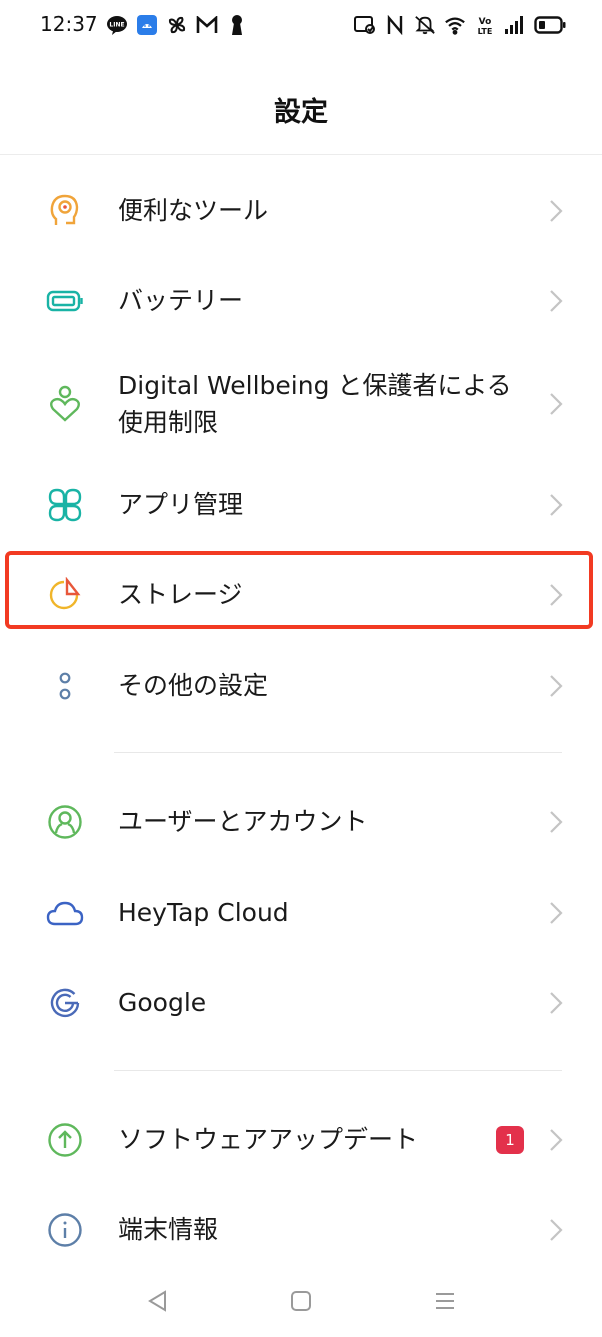 The height and width of the screenshot is (1337, 602). I want to click on settings-item-label: 端末情報, so click(168, 1229).